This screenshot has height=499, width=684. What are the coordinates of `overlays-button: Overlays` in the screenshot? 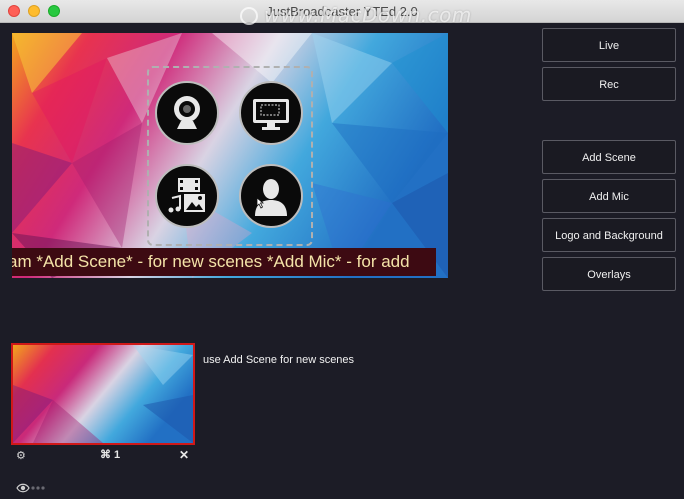 It's located at (609, 274).